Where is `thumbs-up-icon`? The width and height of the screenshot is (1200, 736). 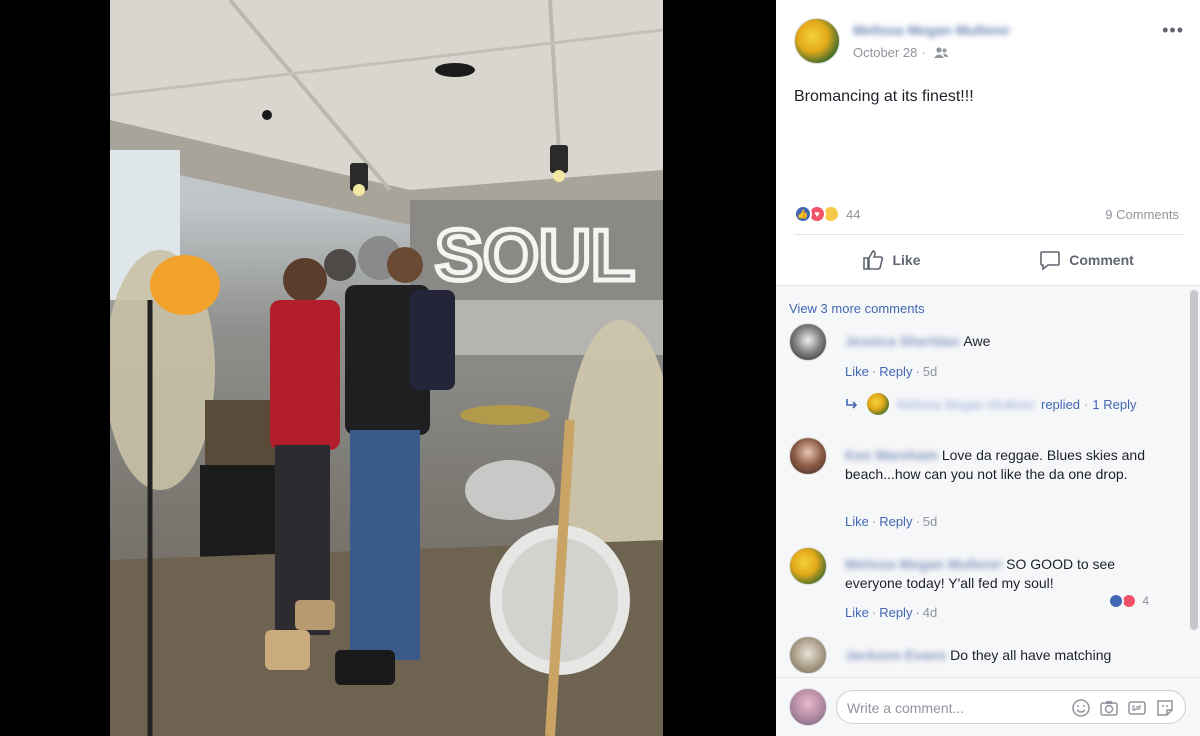
thumbs-up-icon is located at coordinates (873, 260).